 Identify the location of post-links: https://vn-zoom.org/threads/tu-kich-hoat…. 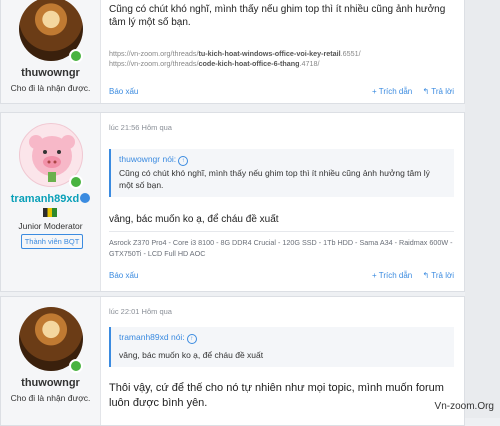
(281, 59).